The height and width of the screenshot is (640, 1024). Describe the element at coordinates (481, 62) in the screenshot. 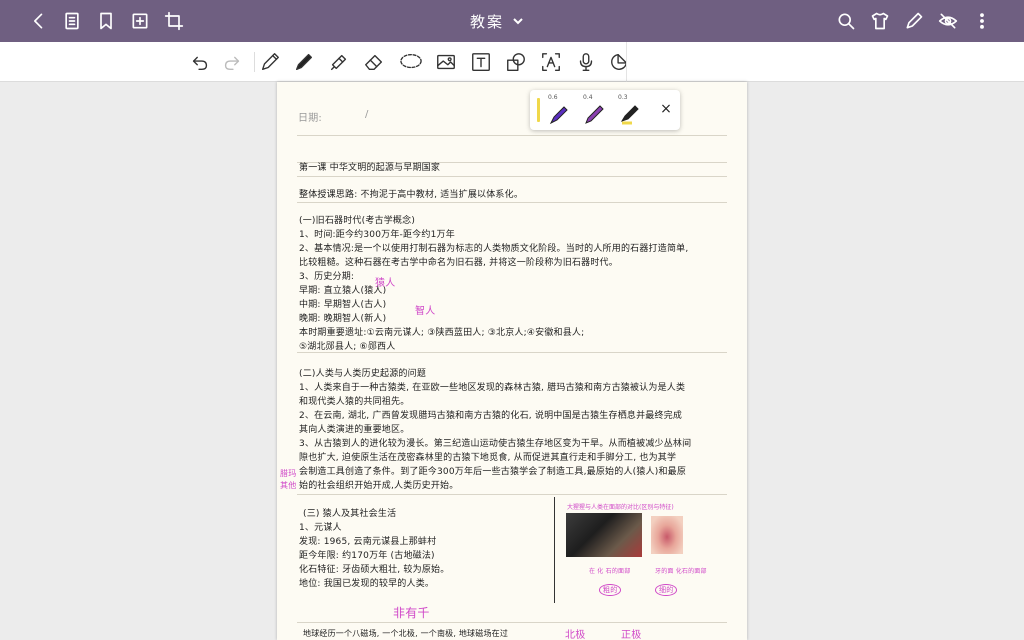

I see `text-tool-icon` at that location.